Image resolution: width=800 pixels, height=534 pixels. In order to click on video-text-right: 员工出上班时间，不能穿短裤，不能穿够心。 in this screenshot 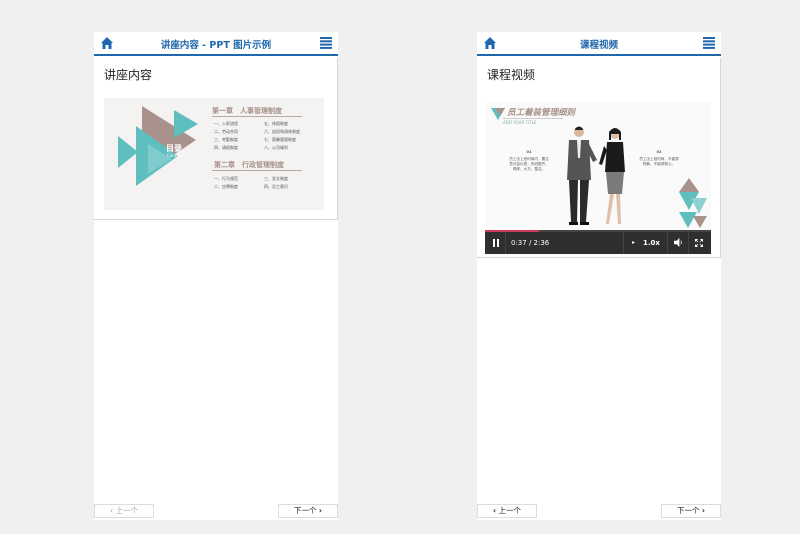, I will do `click(659, 161)`.